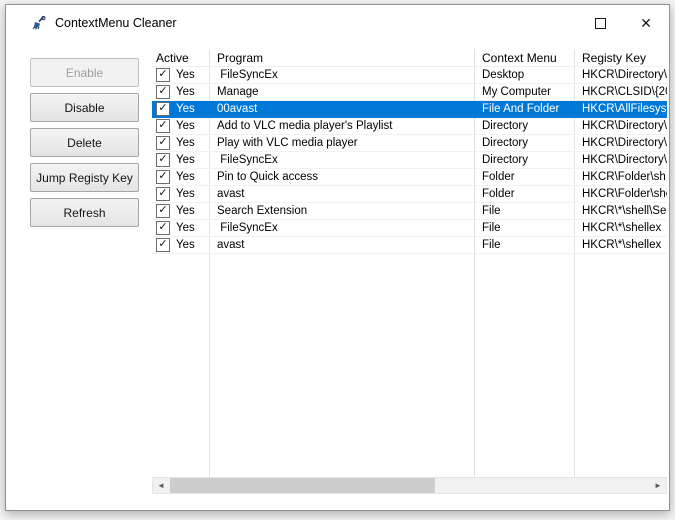 This screenshot has height=520, width=675. I want to click on registry-key-cell: HKCR\CLSID\{20, so click(624, 92).